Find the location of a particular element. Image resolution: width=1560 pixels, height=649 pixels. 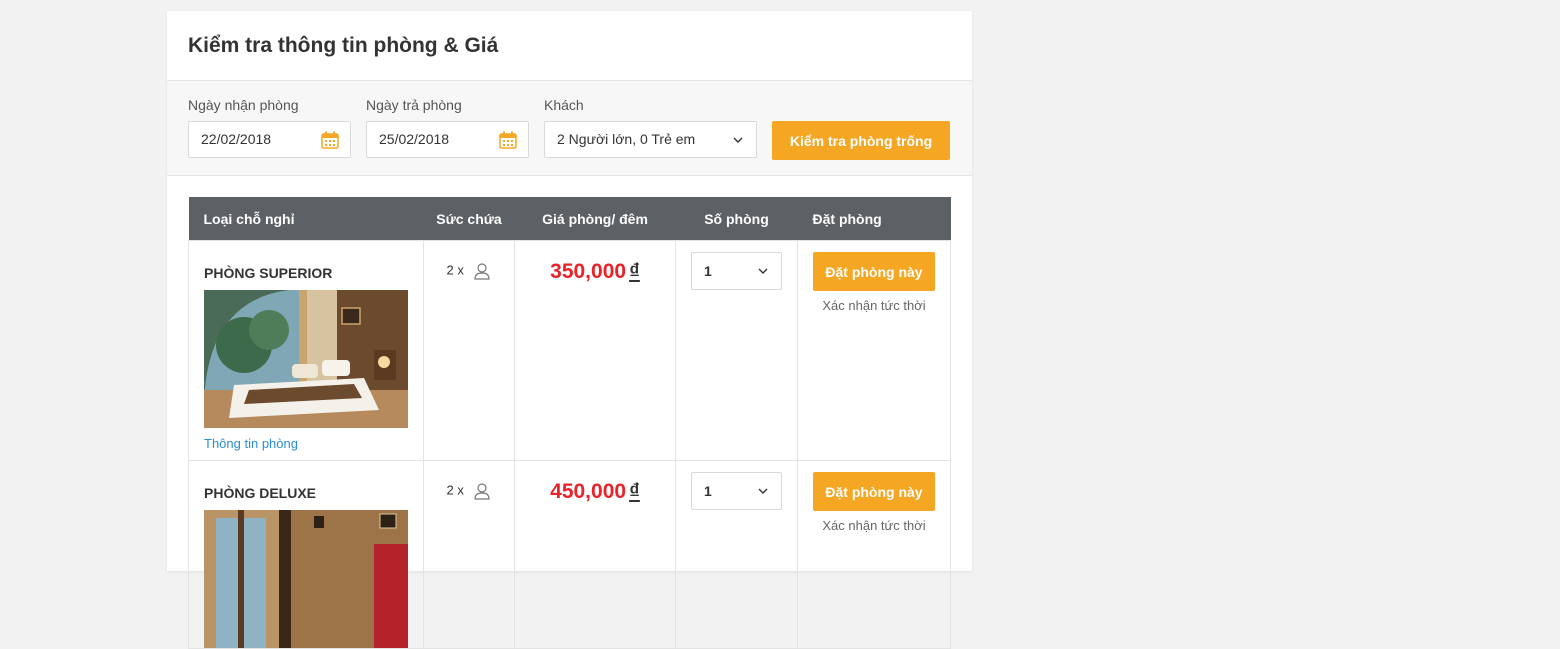

column-header-booking: Đặt phòng is located at coordinates (874, 219).